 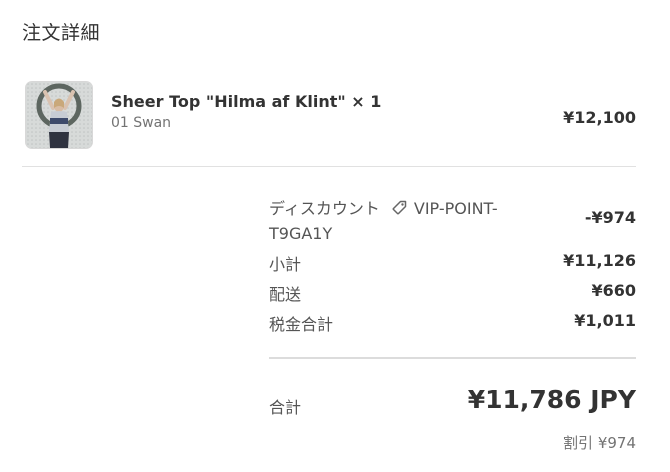 I want to click on total-label: 合計, so click(x=285, y=407).